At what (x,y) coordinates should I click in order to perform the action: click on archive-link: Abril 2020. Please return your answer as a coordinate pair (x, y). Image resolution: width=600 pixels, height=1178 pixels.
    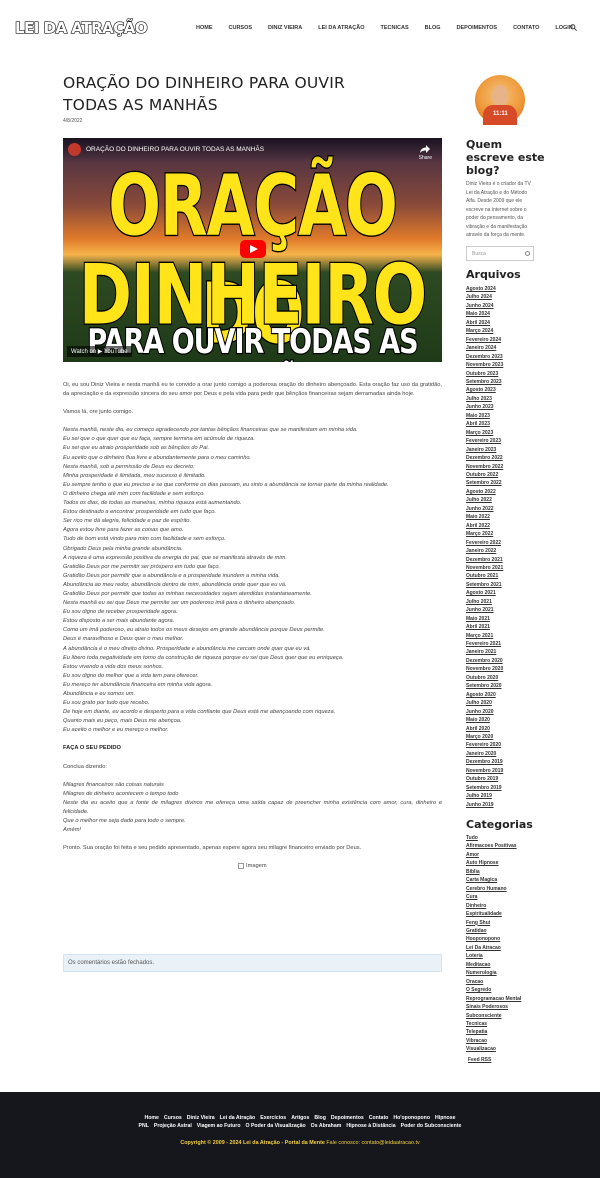
    Looking at the image, I should click on (484, 729).